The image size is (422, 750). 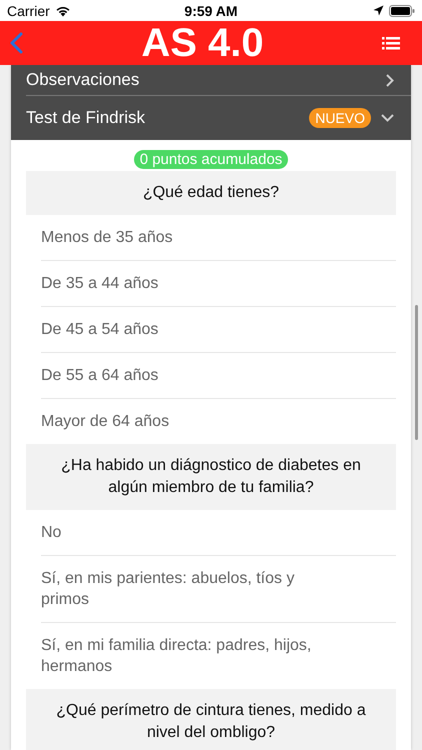 I want to click on location-icon, so click(x=378, y=10).